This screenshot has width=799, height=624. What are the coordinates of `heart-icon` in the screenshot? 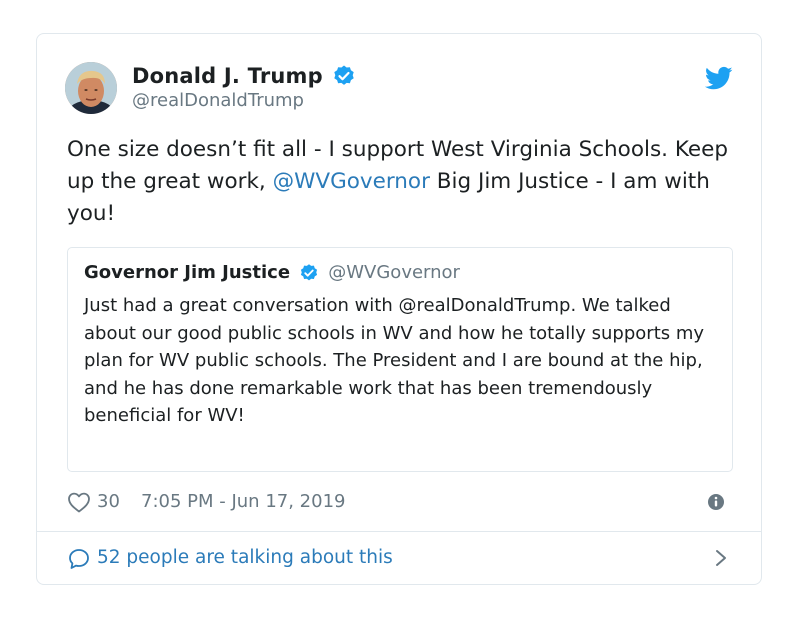 It's located at (79, 502).